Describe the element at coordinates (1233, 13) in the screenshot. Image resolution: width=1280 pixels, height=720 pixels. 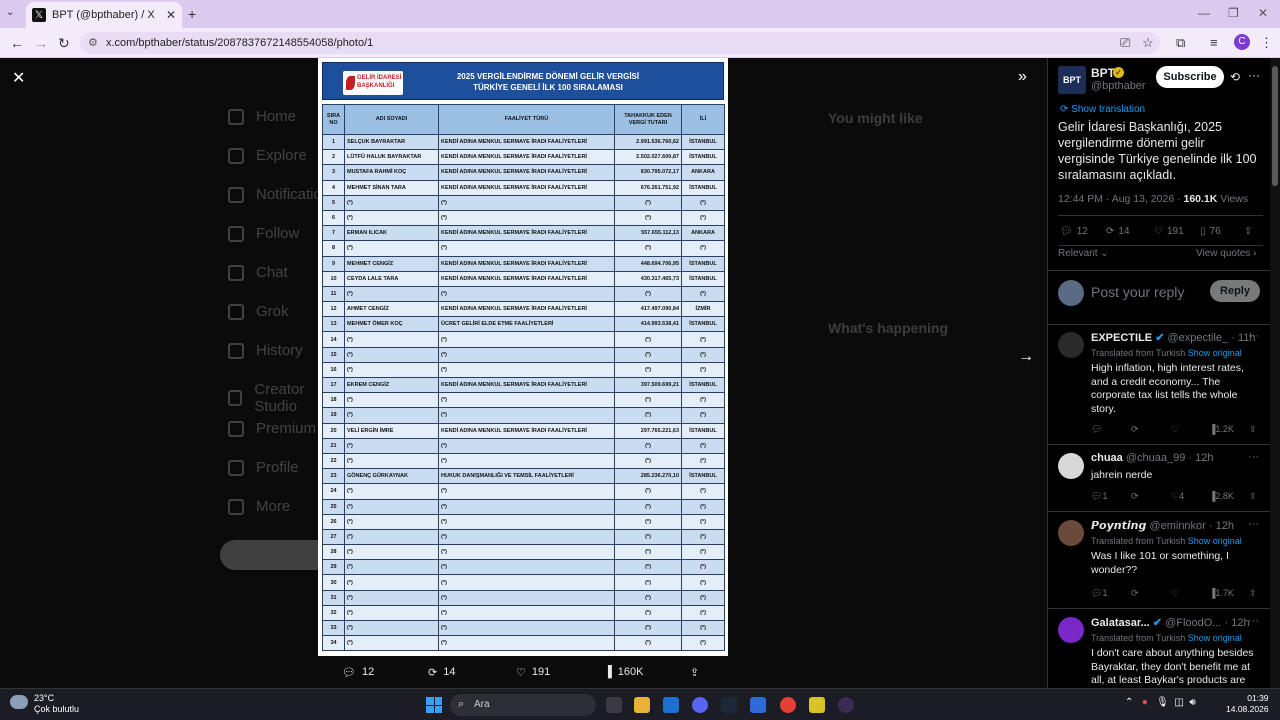
I see `restore-icon: ❐` at that location.